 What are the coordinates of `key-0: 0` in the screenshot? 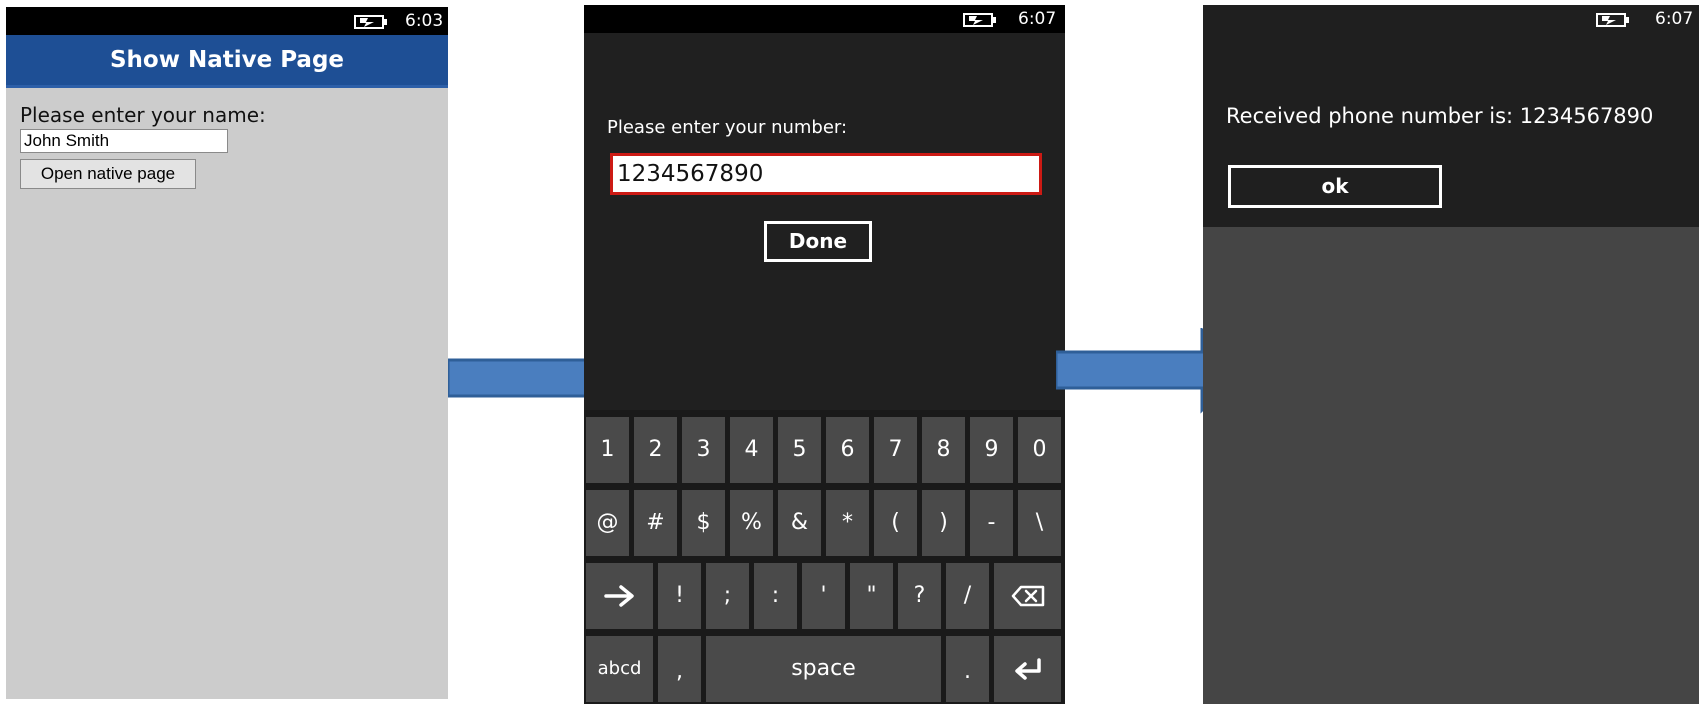 It's located at (1039, 450).